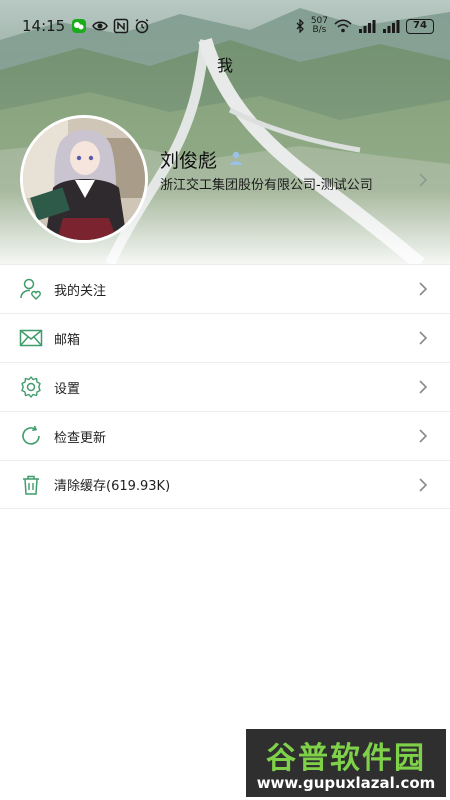 This screenshot has width=450, height=800. Describe the element at coordinates (67, 340) in the screenshot. I see `menu-item-label: 邮箱` at that location.